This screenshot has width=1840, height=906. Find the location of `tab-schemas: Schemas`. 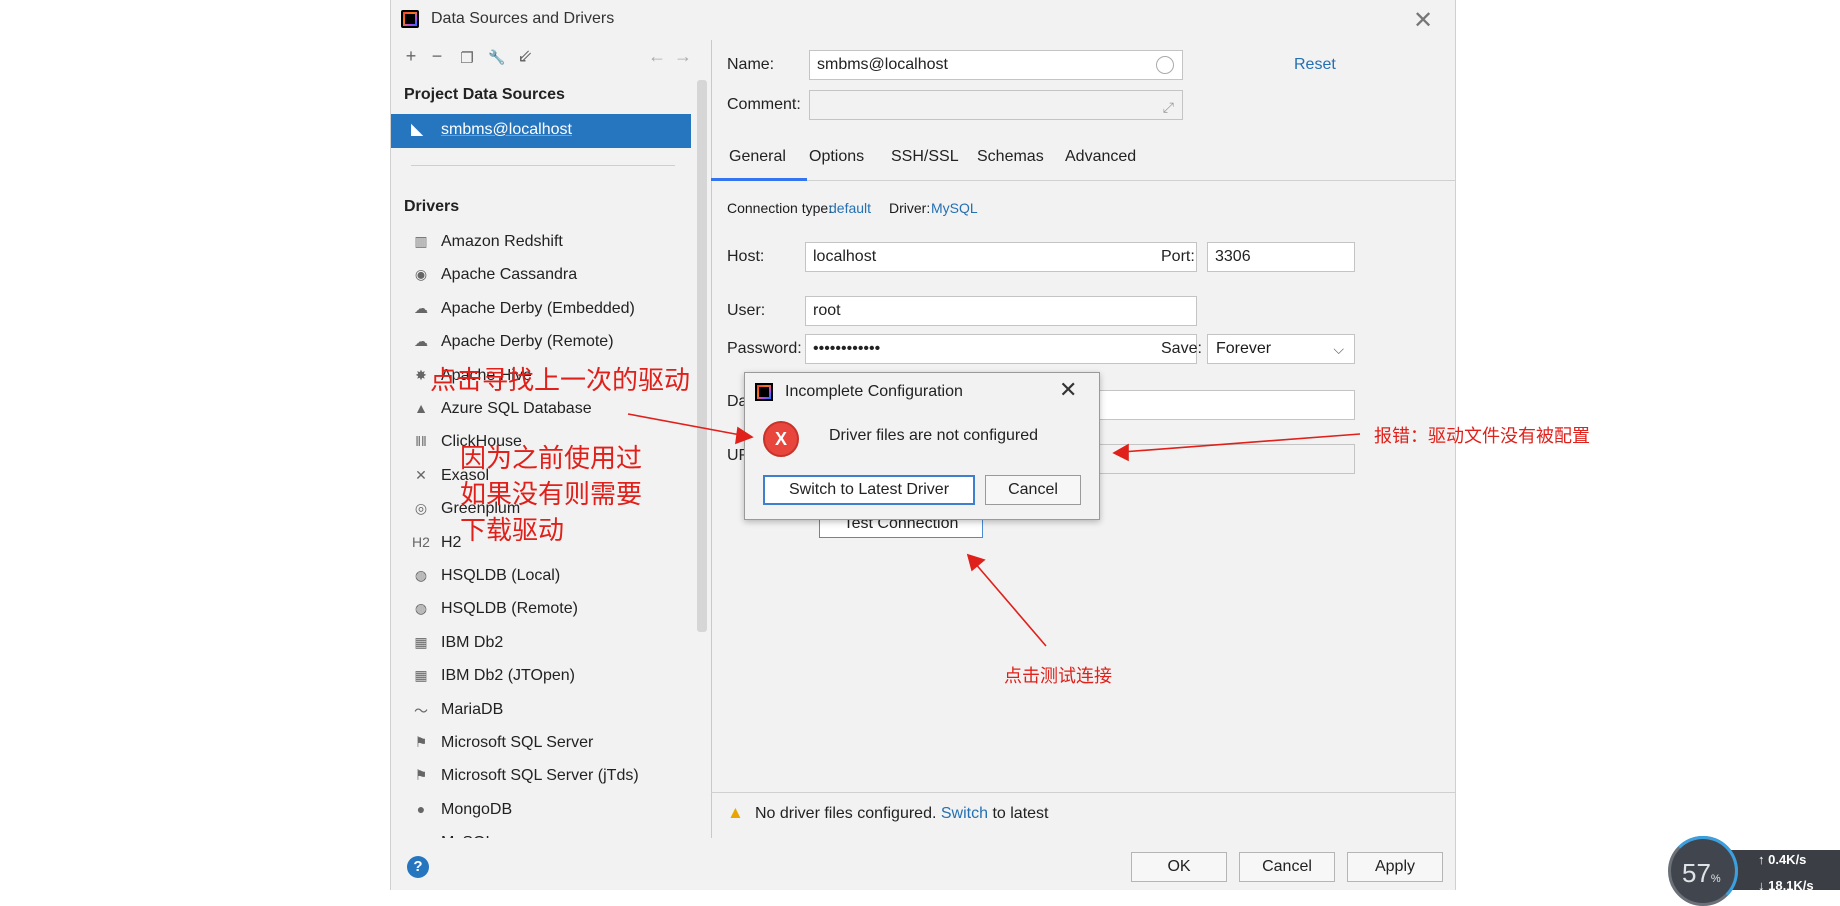

tab-schemas: Schemas is located at coordinates (1010, 157).